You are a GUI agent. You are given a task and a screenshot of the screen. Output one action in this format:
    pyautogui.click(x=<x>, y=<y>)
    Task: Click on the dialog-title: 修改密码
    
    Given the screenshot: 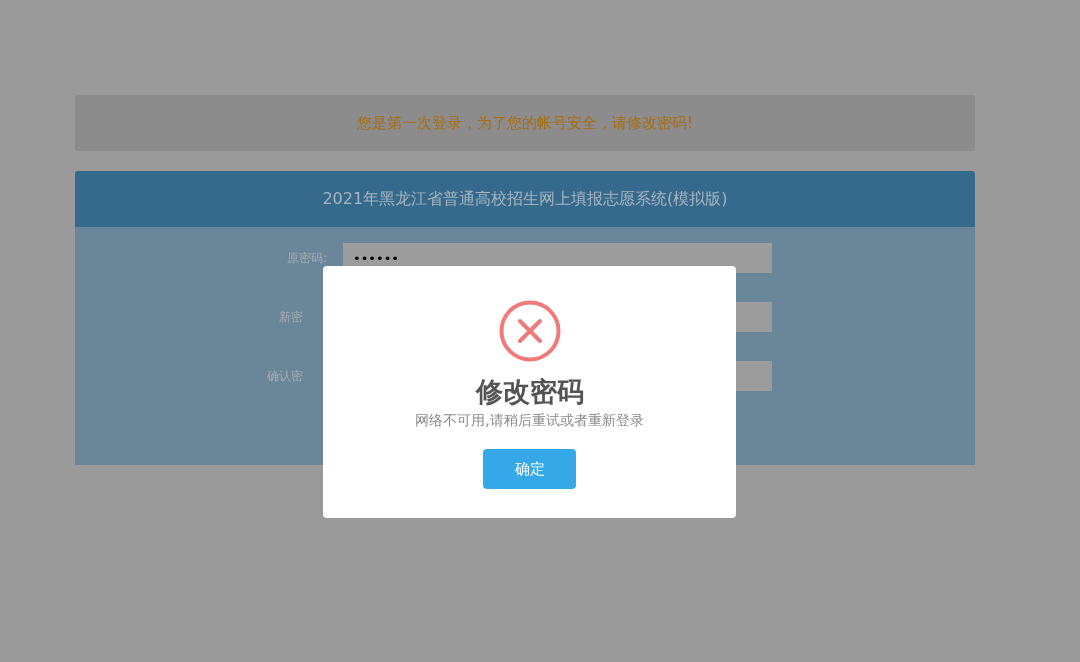 What is the action you would take?
    pyautogui.click(x=529, y=392)
    